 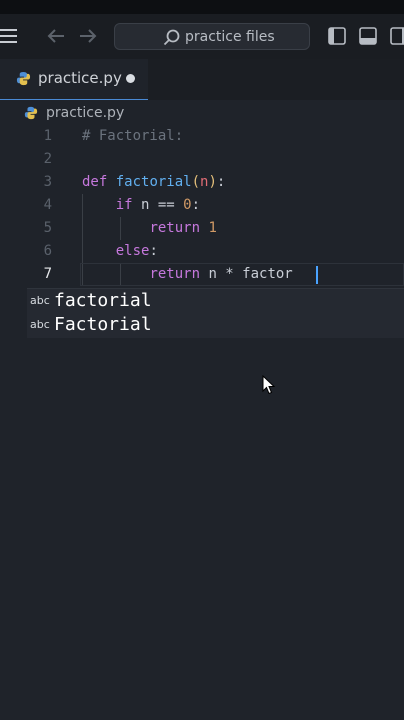 What do you see at coordinates (47, 251) in the screenshot?
I see `line-number: 6` at bounding box center [47, 251].